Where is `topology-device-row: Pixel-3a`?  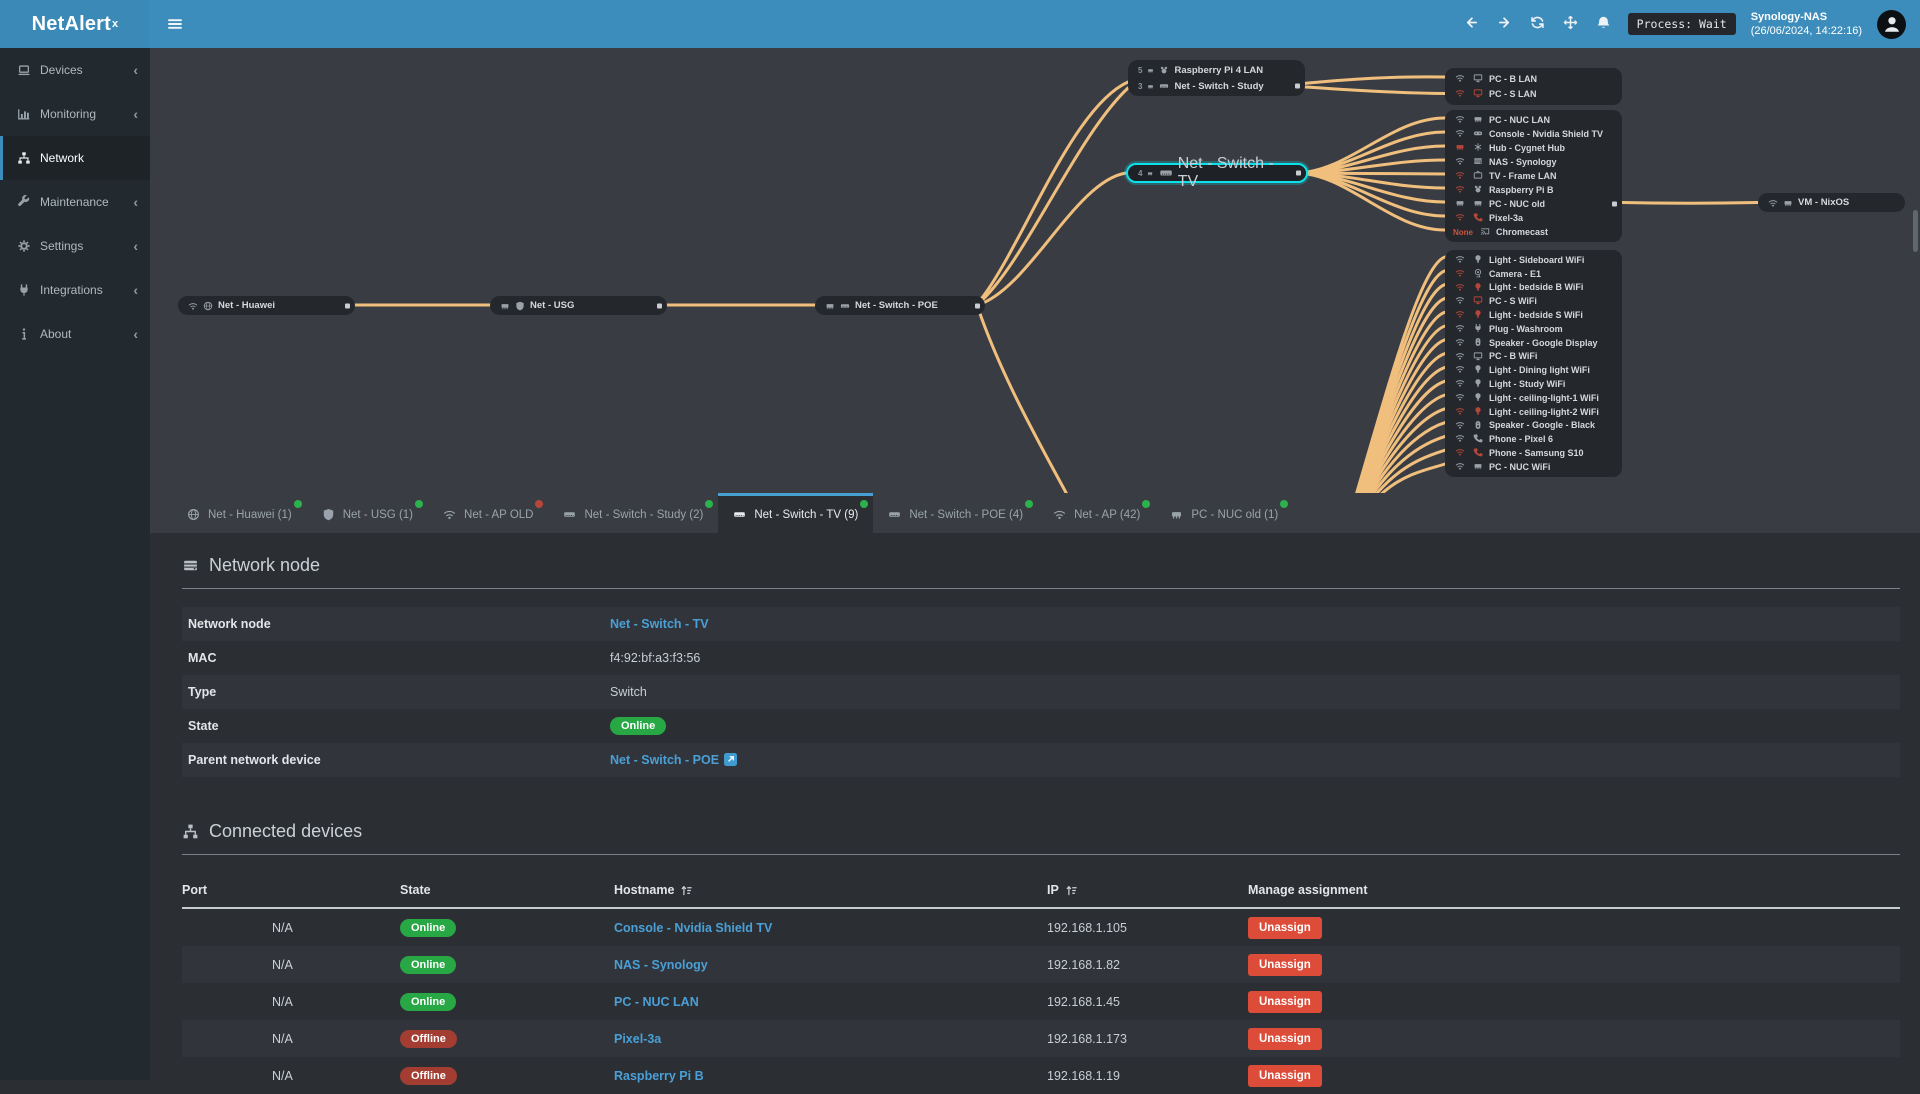
topology-device-row: Pixel-3a is located at coordinates (1533, 218).